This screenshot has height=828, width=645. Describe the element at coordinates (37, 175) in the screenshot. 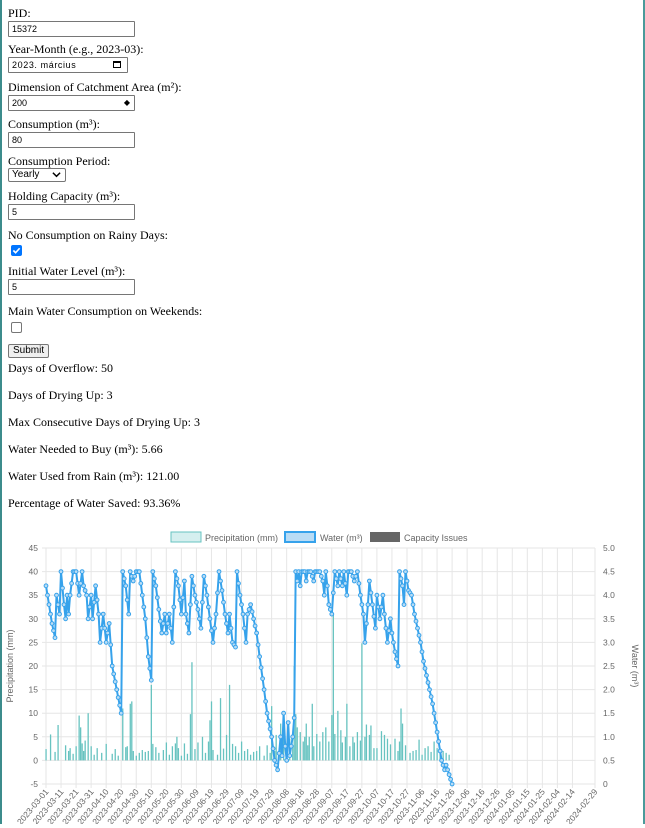

I see `period-select: Yearly` at that location.